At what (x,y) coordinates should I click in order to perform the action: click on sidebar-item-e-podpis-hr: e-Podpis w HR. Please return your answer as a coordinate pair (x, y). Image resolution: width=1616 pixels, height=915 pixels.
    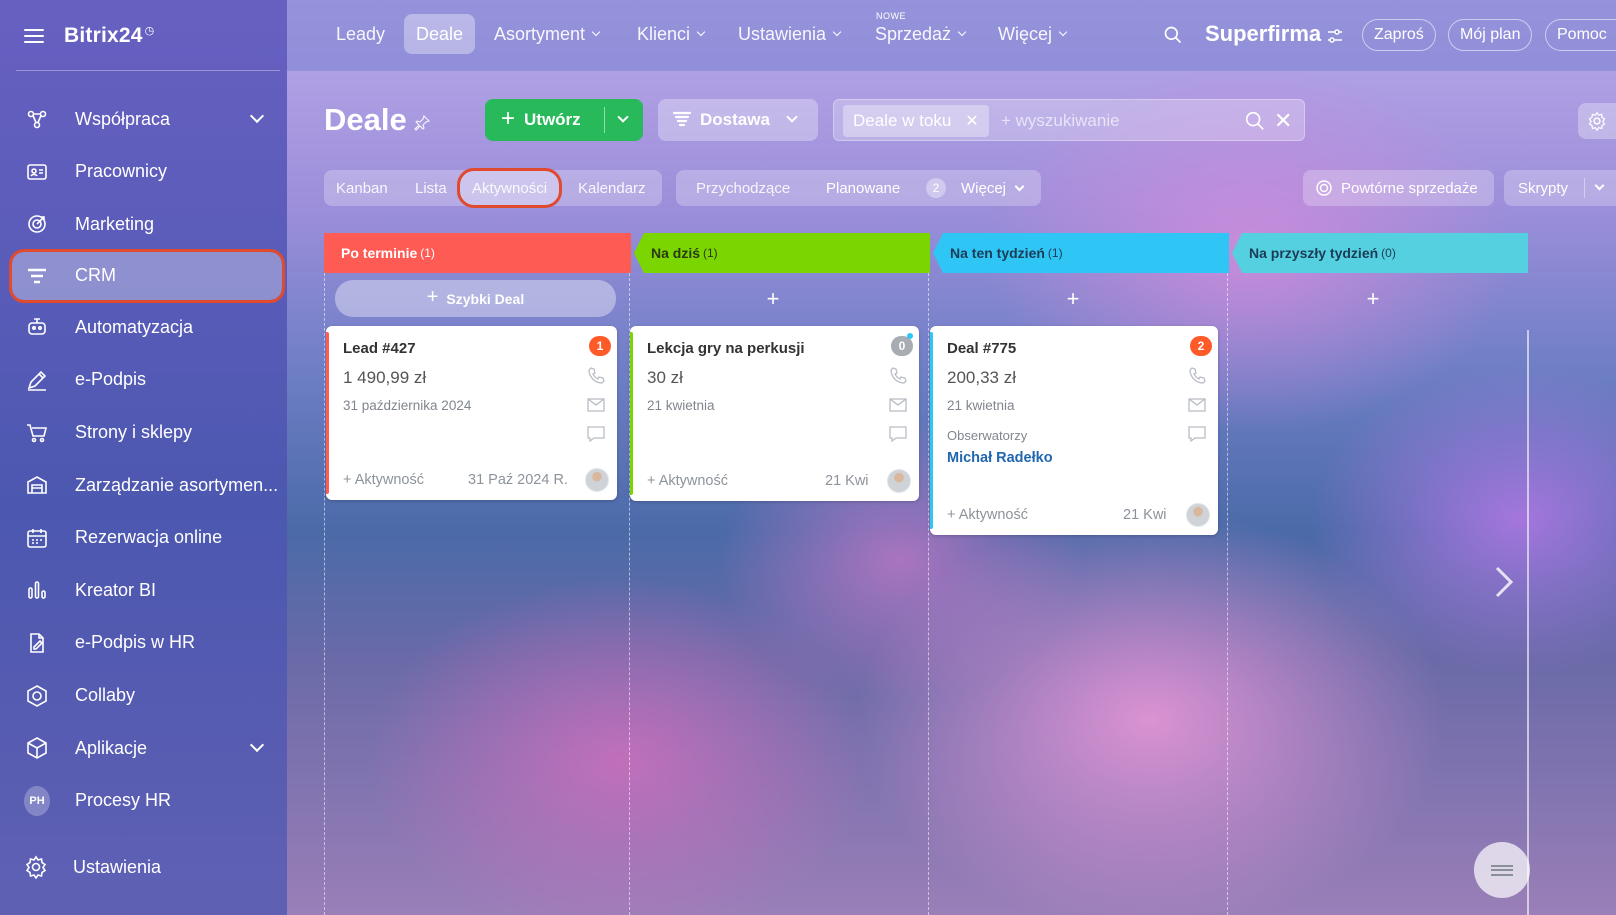
    Looking at the image, I should click on (147, 643).